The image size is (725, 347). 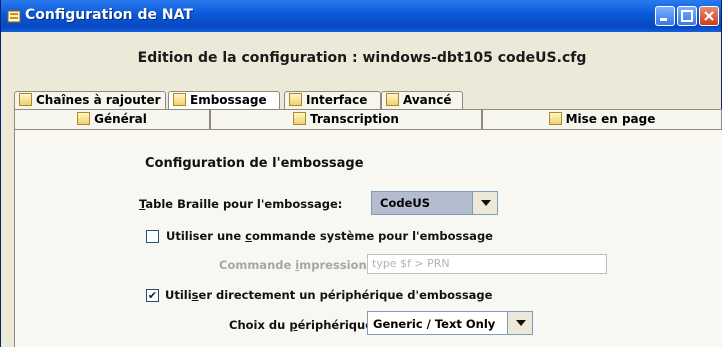 What do you see at coordinates (665, 16) in the screenshot?
I see `minimize-button` at bounding box center [665, 16].